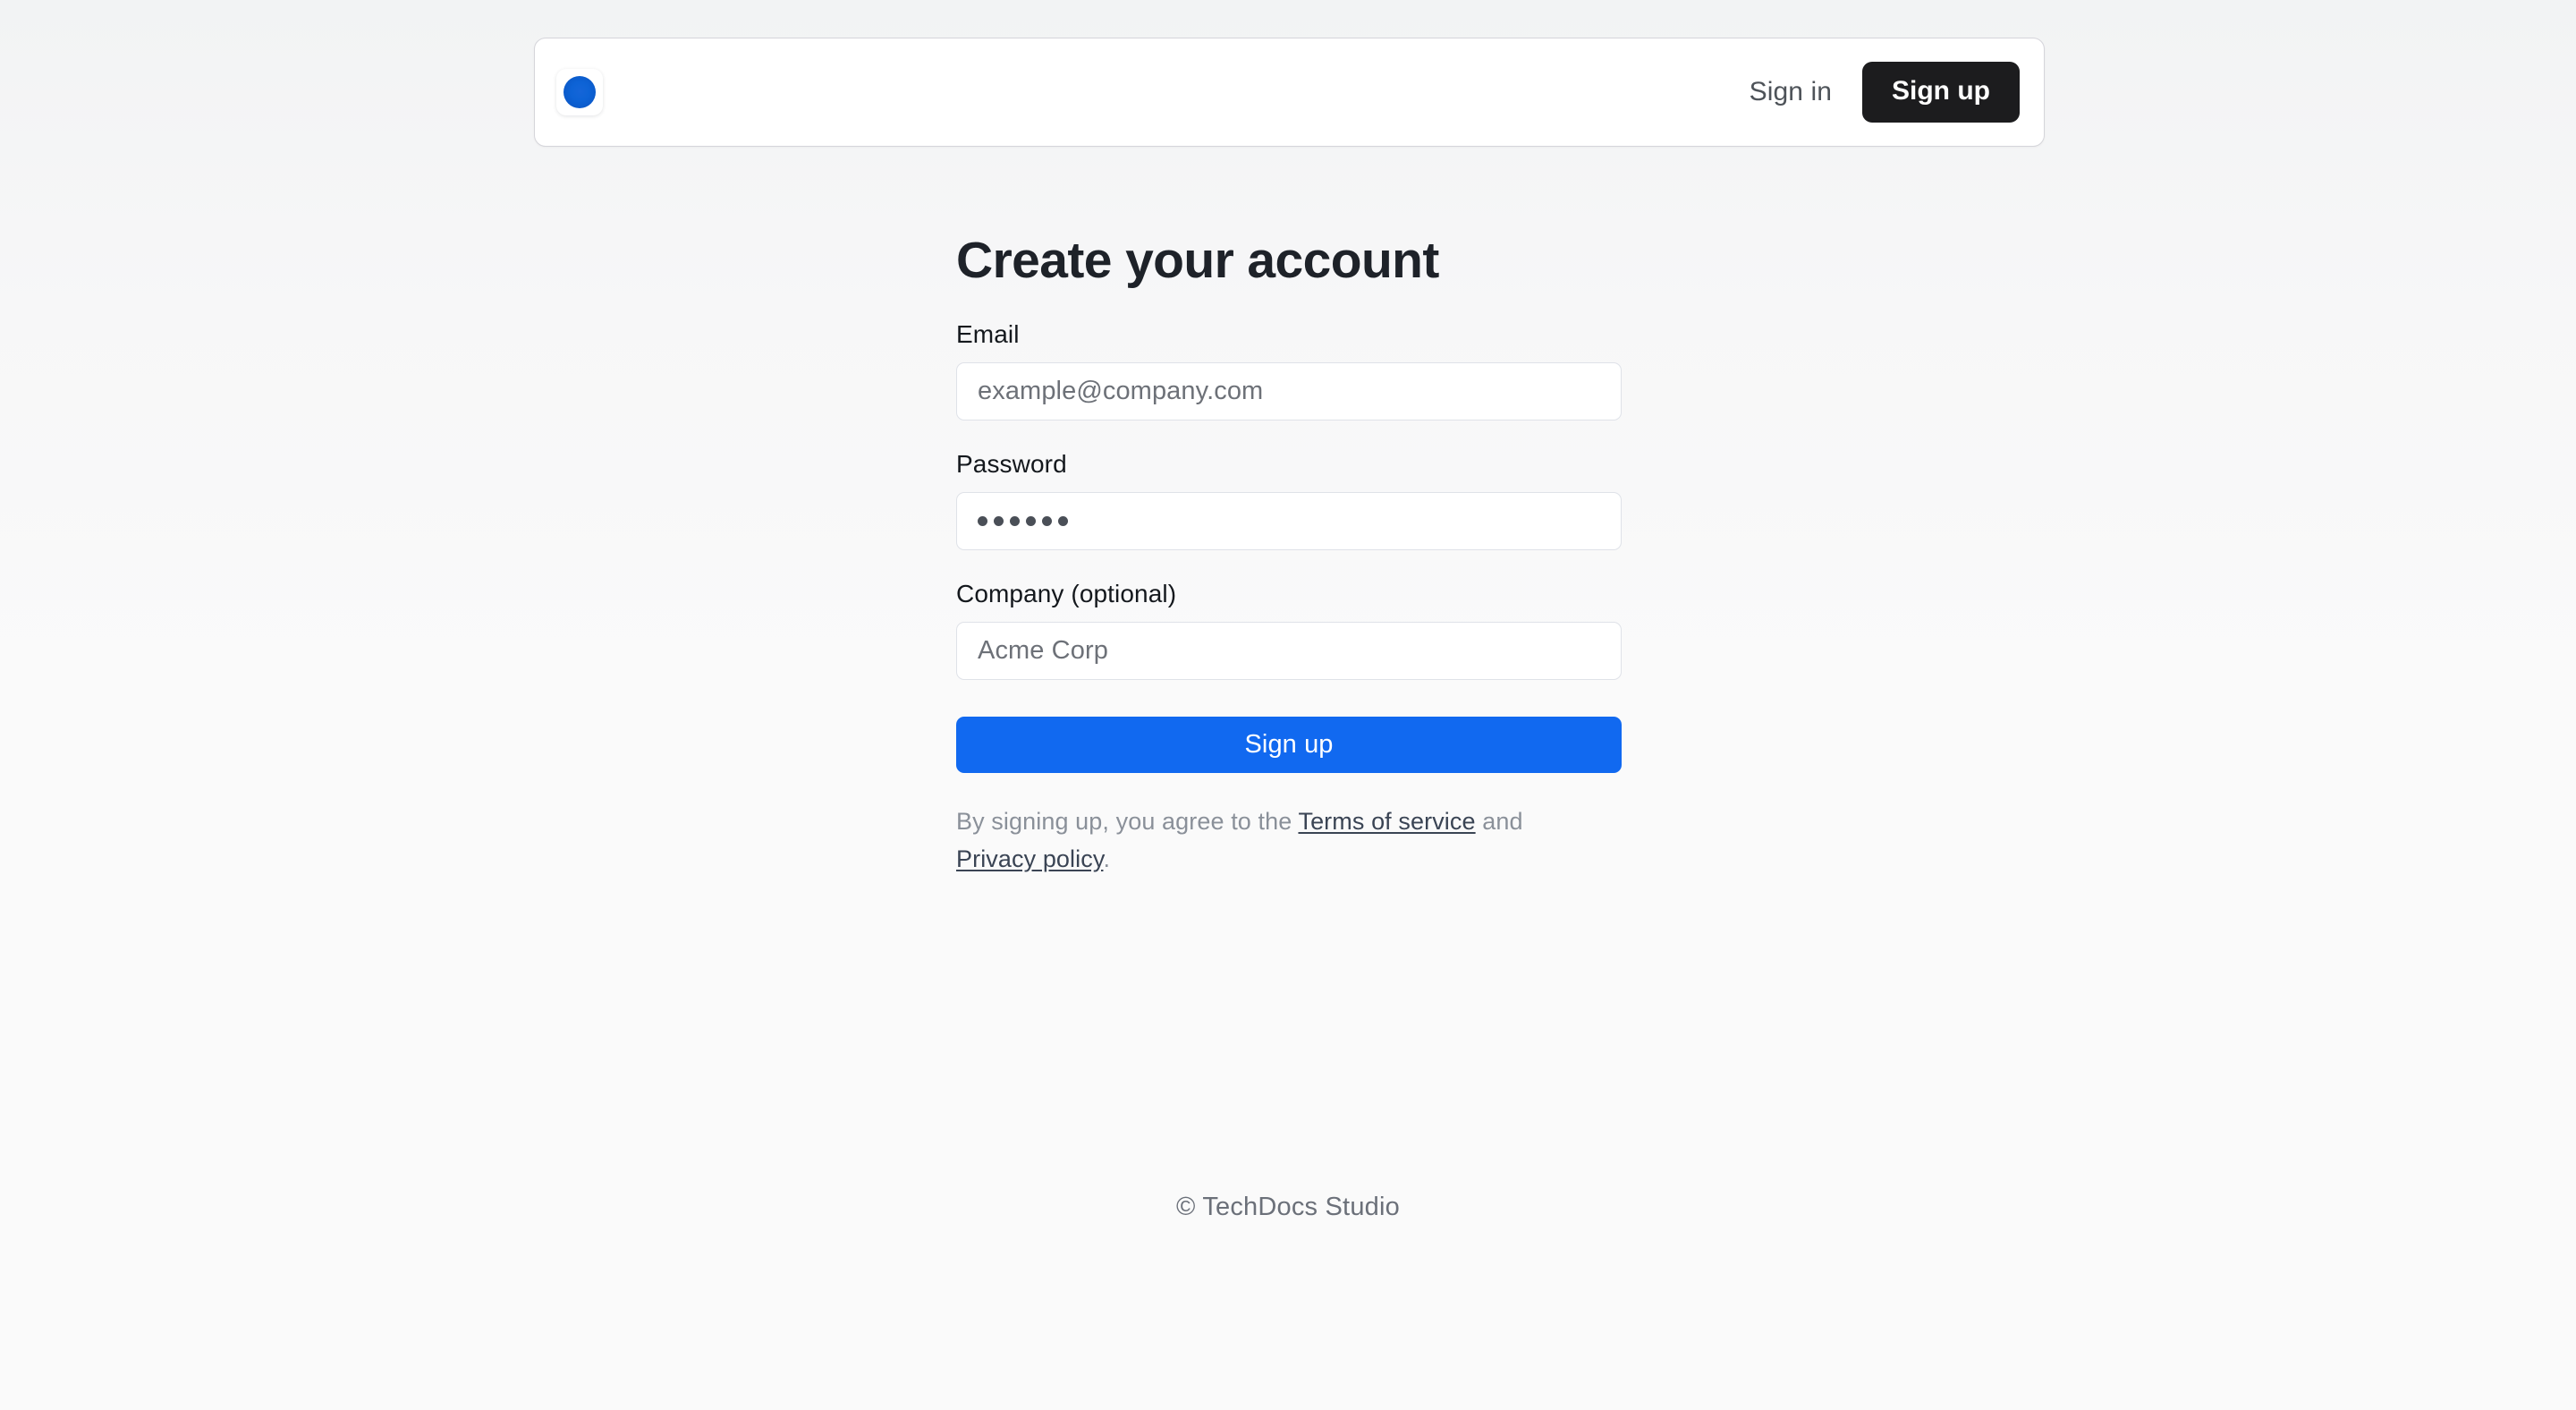 The width and height of the screenshot is (2576, 1410). What do you see at coordinates (1499, 821) in the screenshot?
I see `legal-conjunction-text: and` at bounding box center [1499, 821].